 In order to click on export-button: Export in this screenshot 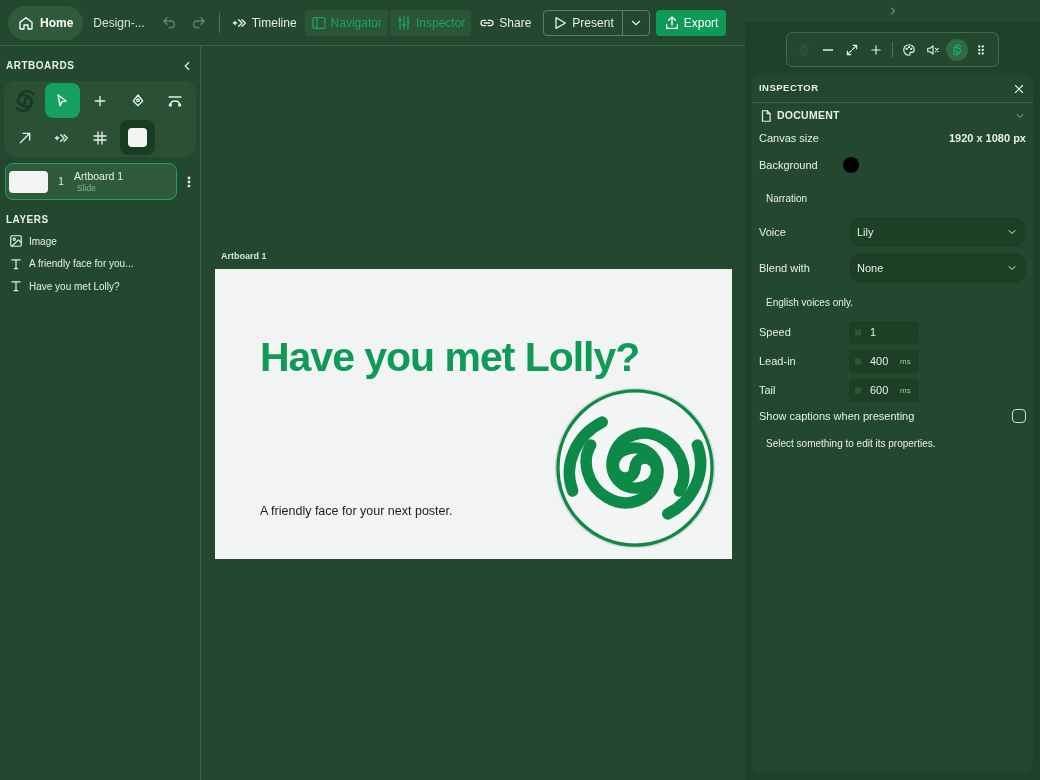, I will do `click(691, 22)`.